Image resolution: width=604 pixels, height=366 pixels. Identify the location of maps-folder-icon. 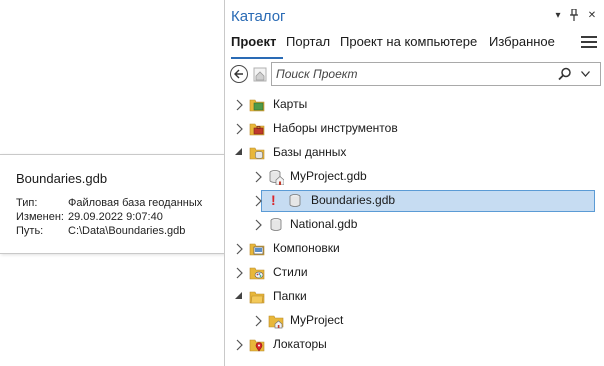
(257, 105).